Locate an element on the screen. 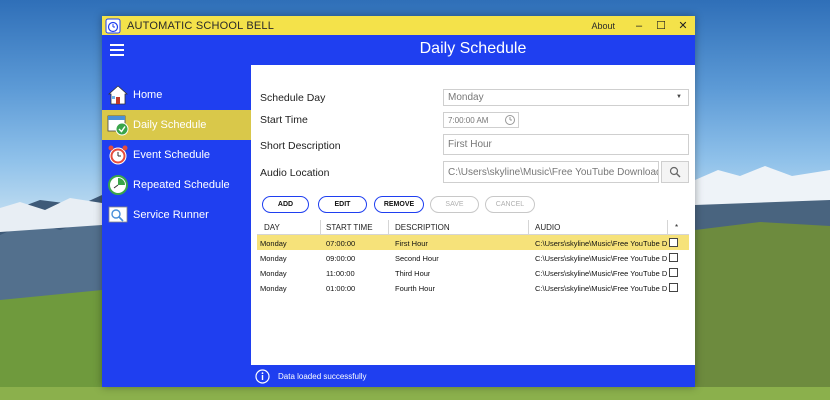  sidebar-item-repeated-schedule: Repeated Schedule is located at coordinates (176, 185).